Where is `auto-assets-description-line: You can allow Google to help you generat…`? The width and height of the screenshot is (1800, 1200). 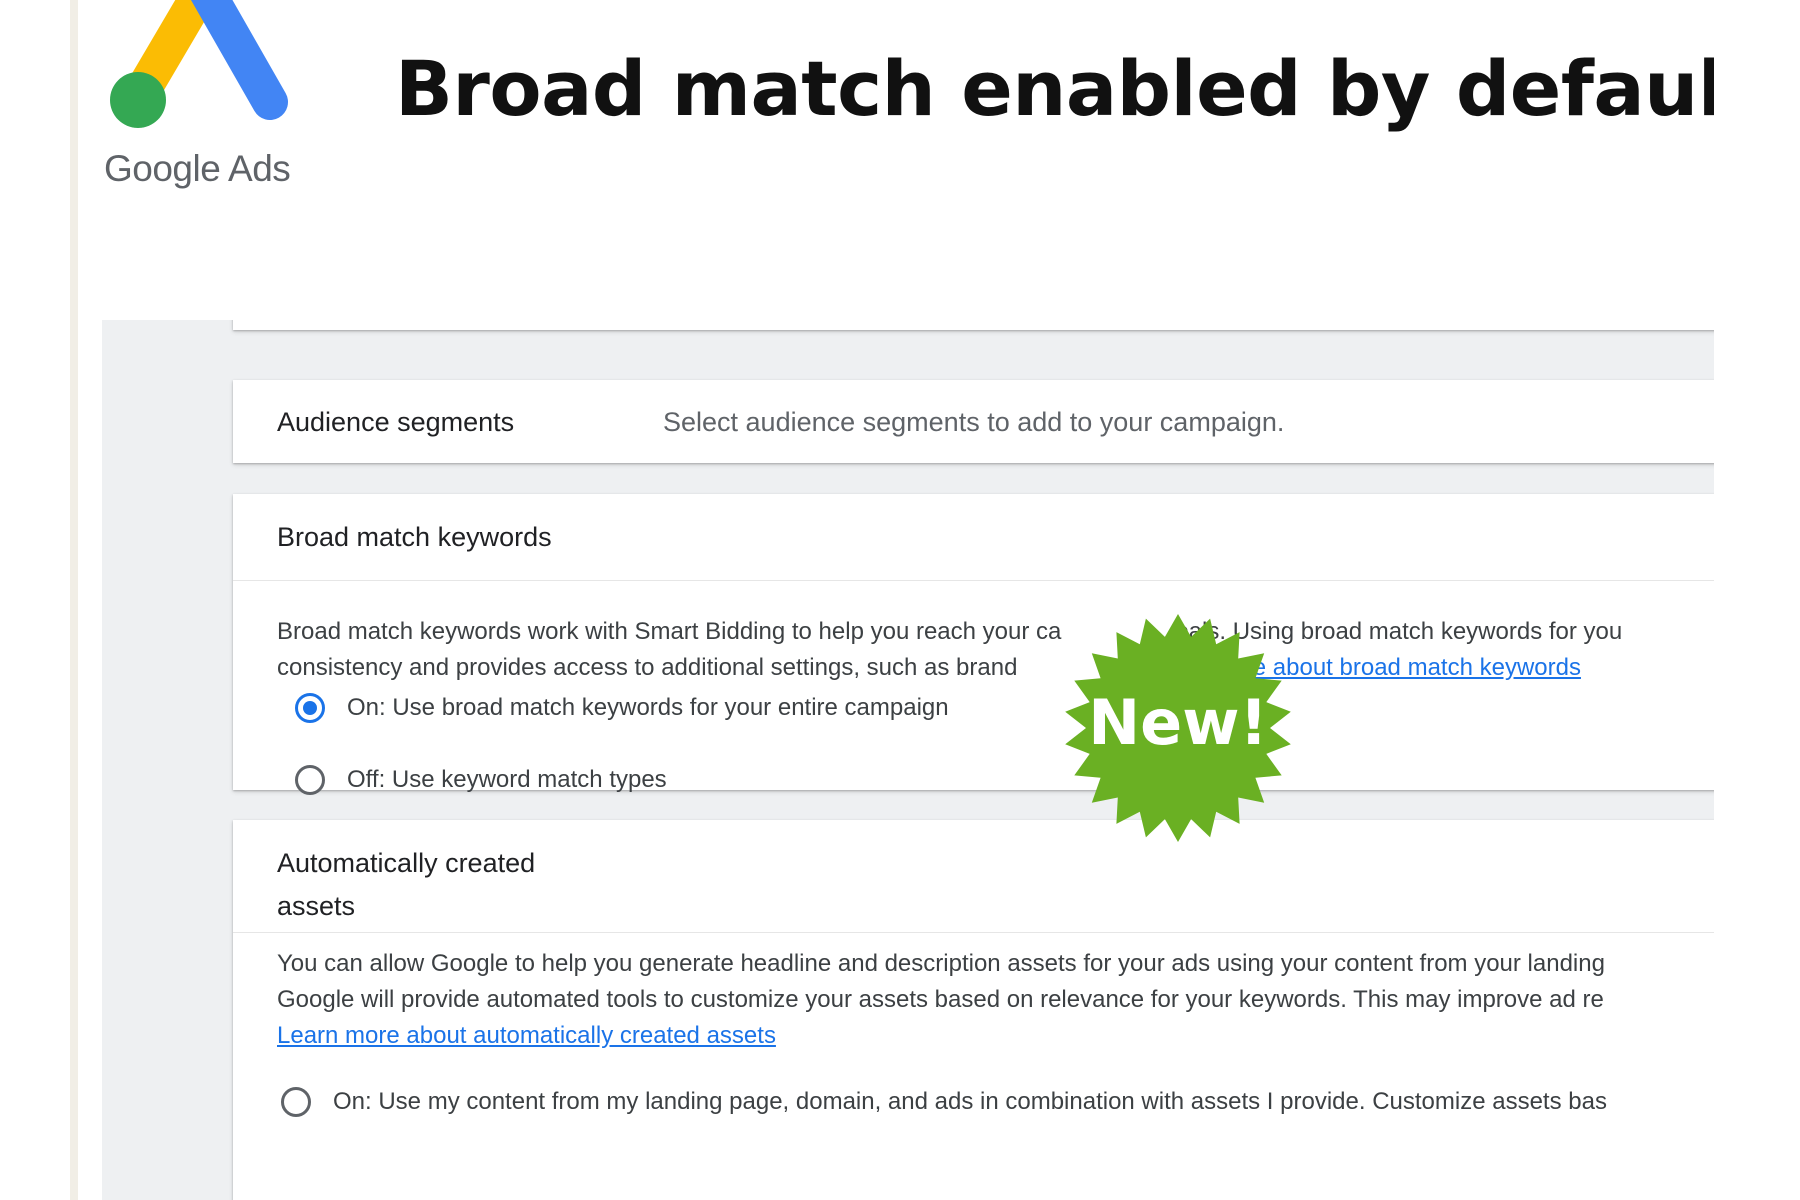
auto-assets-description-line: You can allow Google to help you generat… is located at coordinates (941, 963).